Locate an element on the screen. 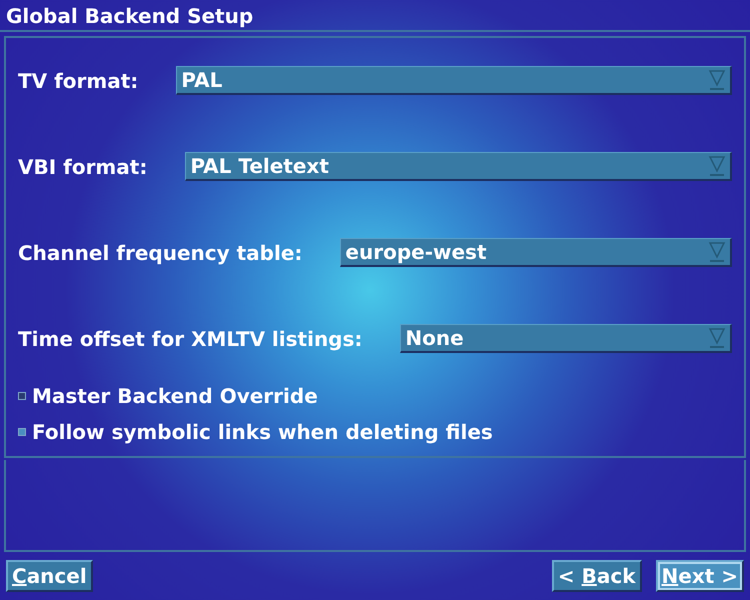 This screenshot has width=750, height=600. dropdown: PAL Teletext is located at coordinates (458, 167).